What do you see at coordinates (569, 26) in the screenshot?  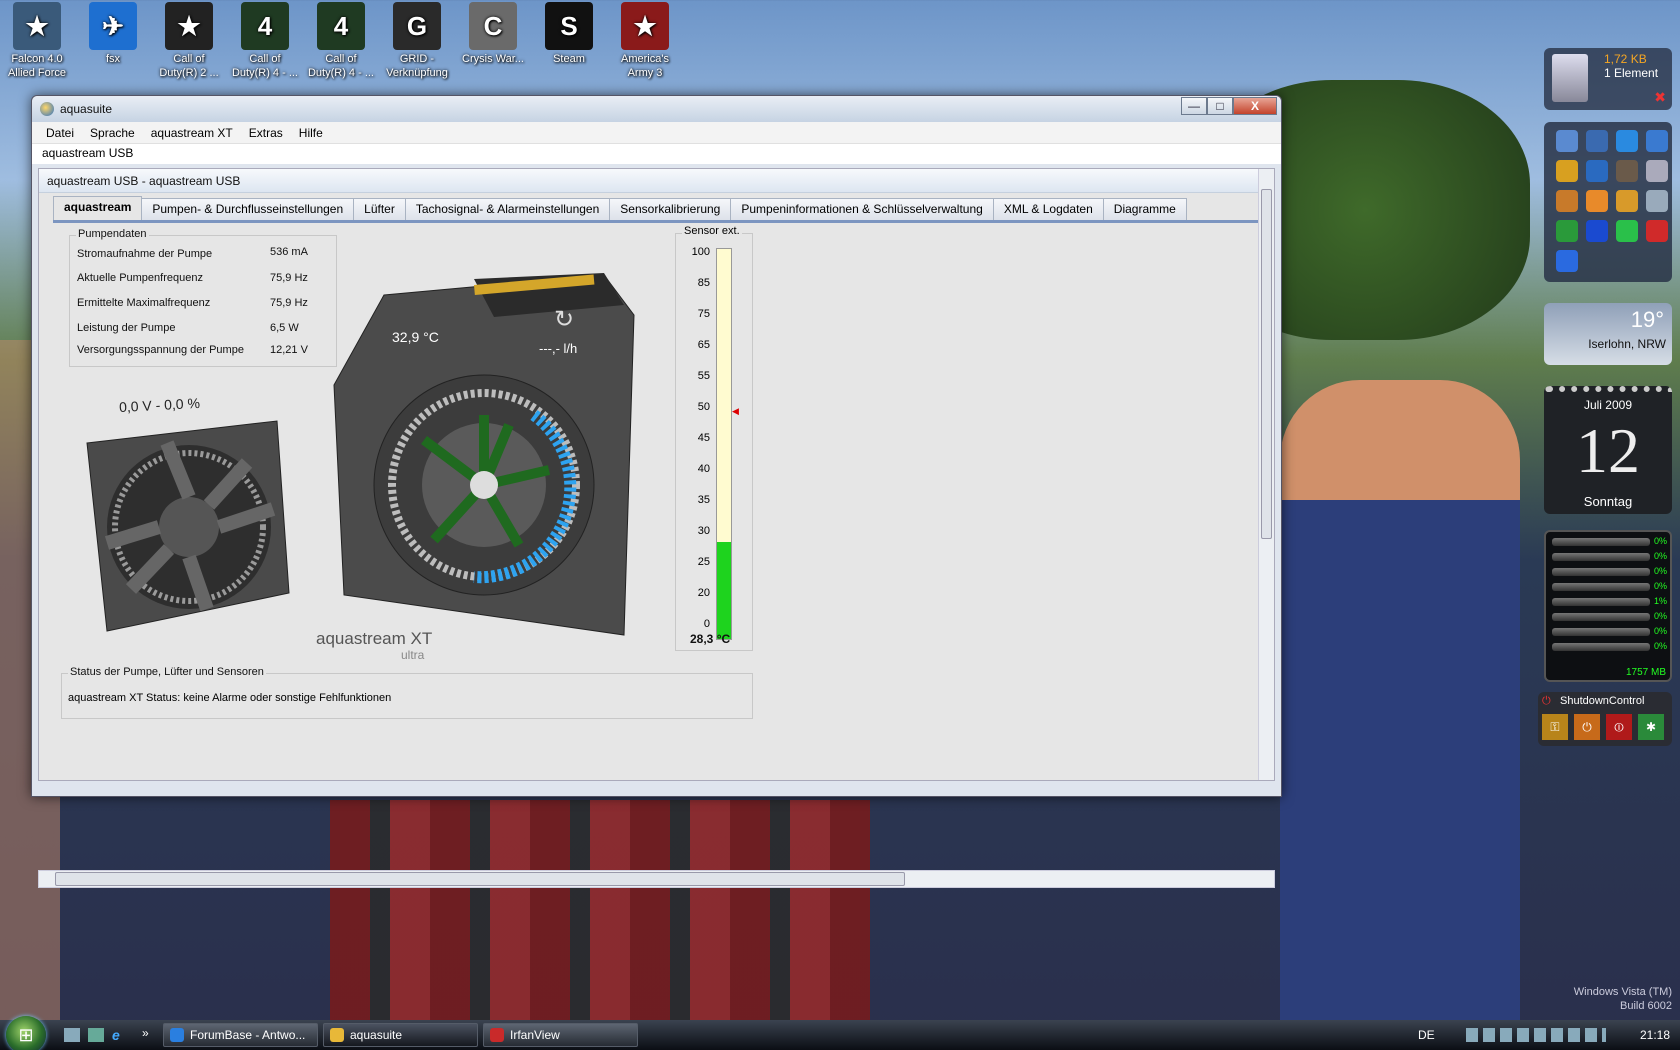 I see `desktop-app-icon: S` at bounding box center [569, 26].